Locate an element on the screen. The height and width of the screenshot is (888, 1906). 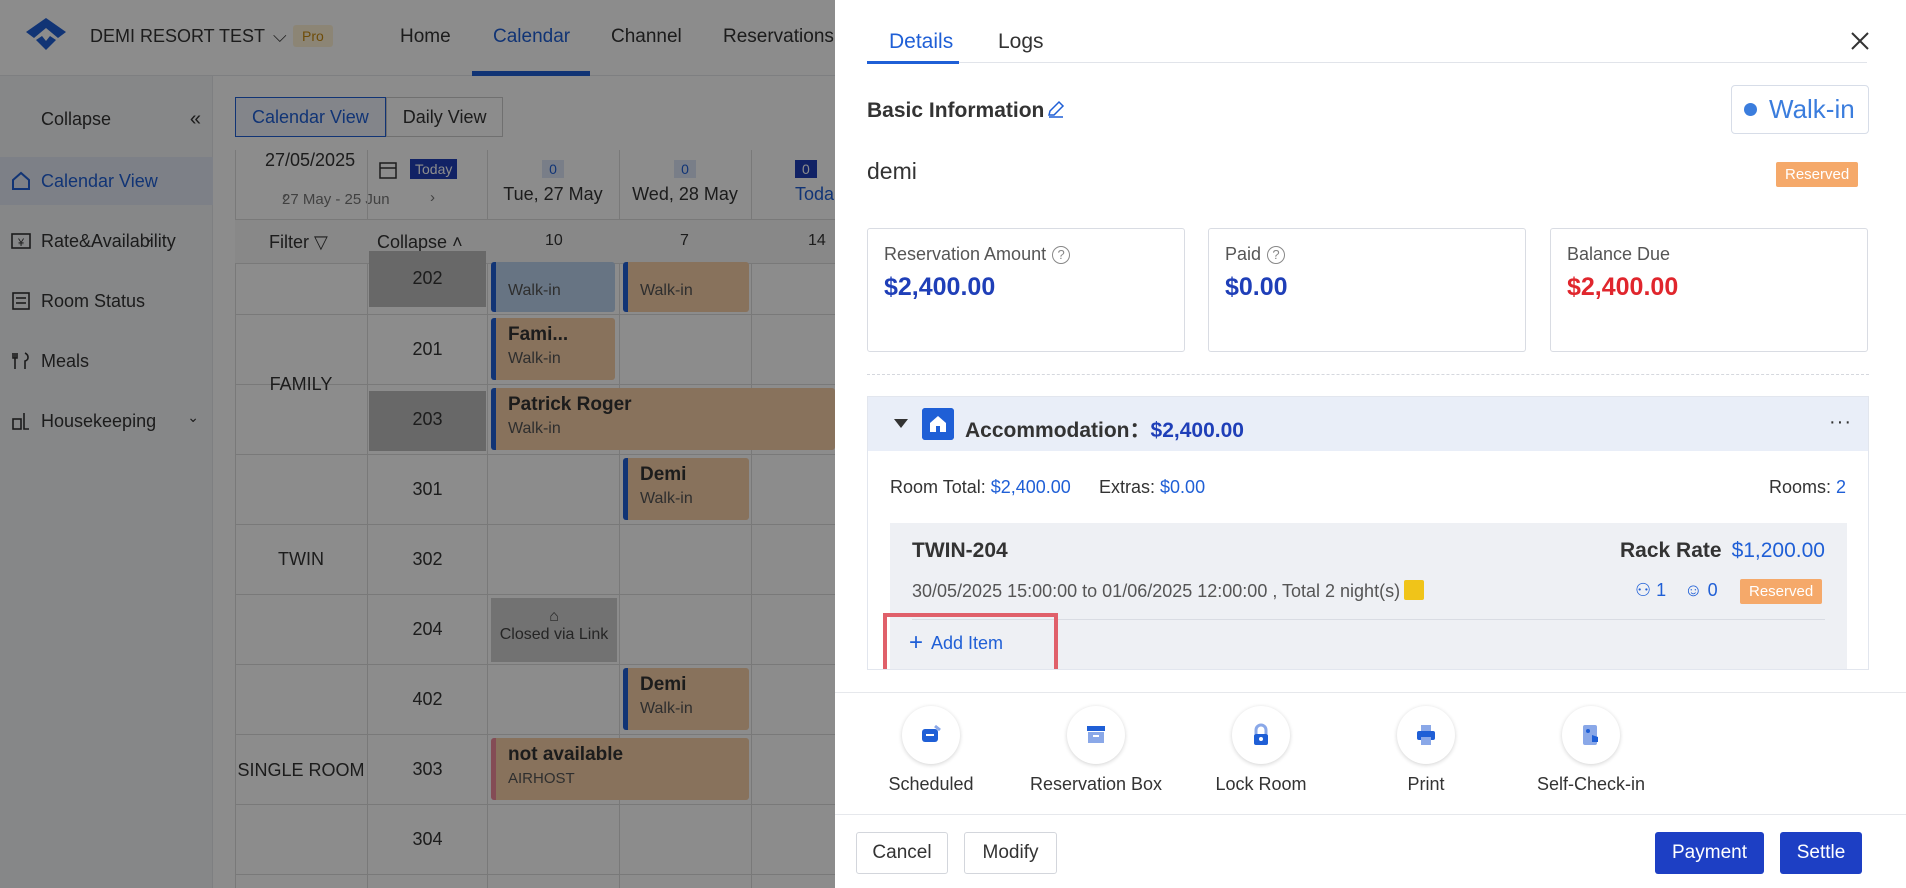
settle-button: Settle is located at coordinates (1821, 853).